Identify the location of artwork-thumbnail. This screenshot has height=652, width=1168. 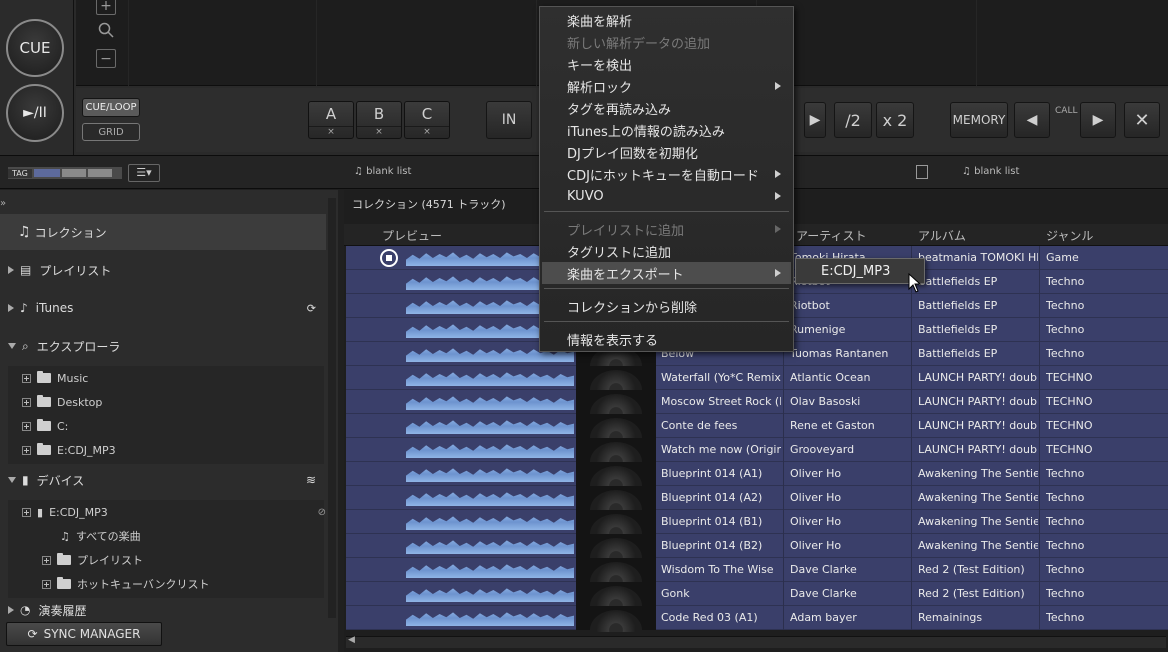
(616, 532).